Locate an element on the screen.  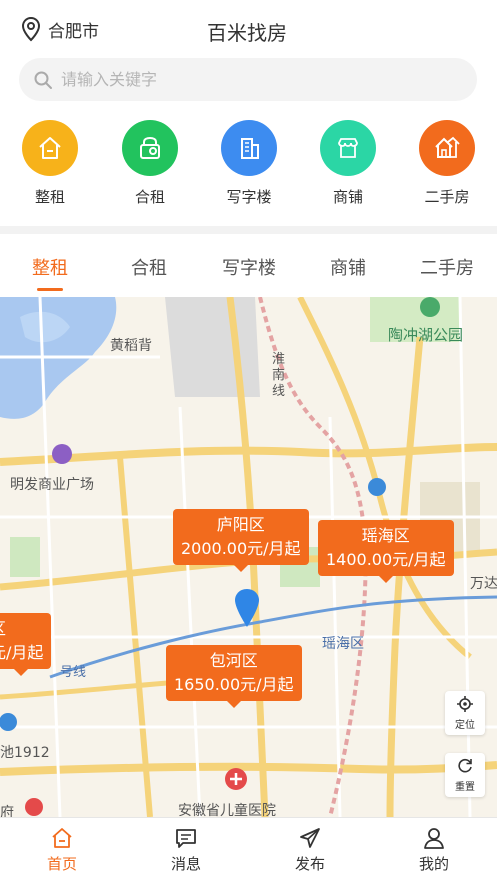
district-pin-baohe: 包河区 1650.00元/月起 is located at coordinates (234, 676).